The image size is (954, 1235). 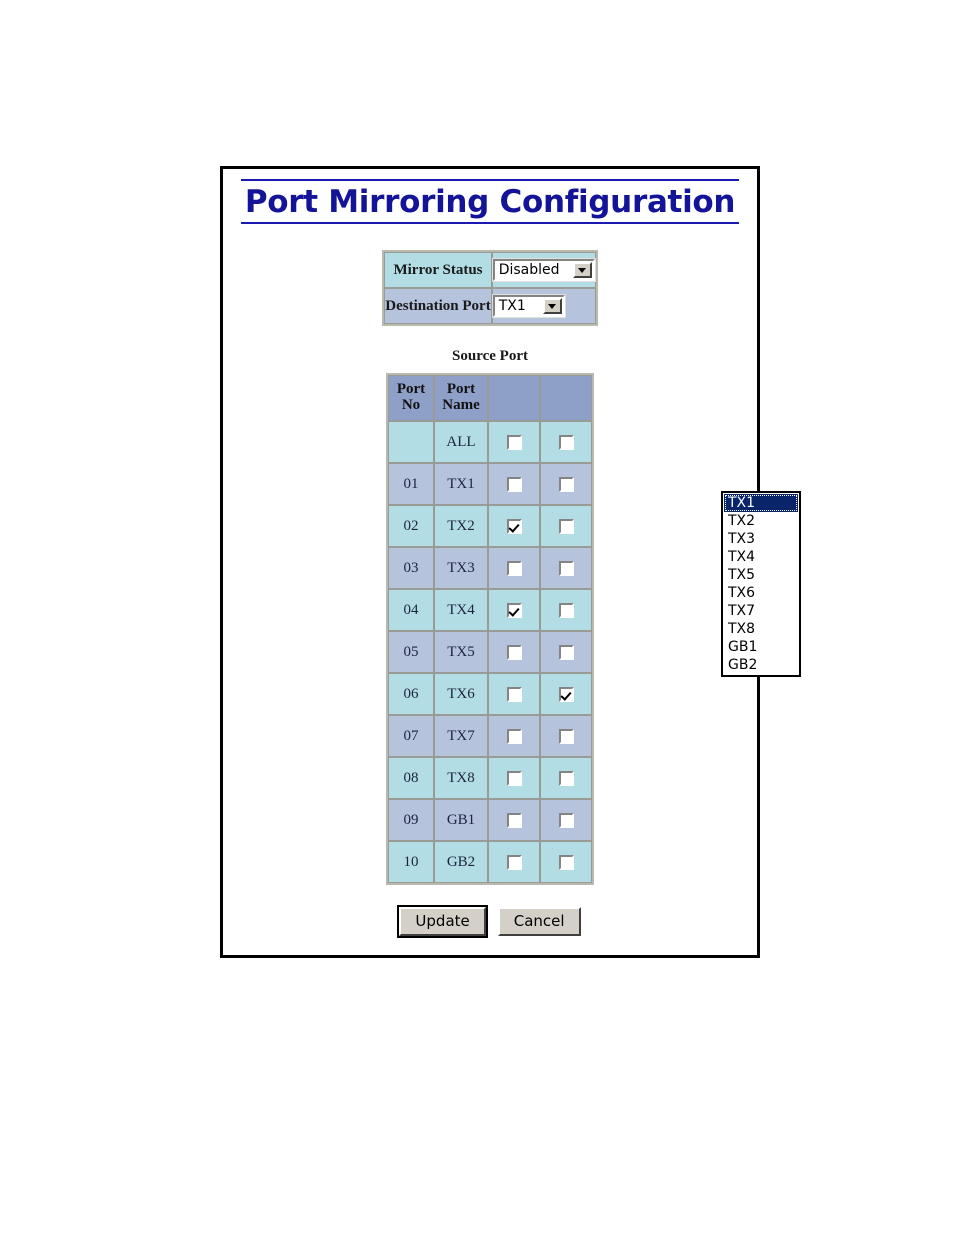 What do you see at coordinates (539, 921) in the screenshot?
I see `cancel-button: Cancel` at bounding box center [539, 921].